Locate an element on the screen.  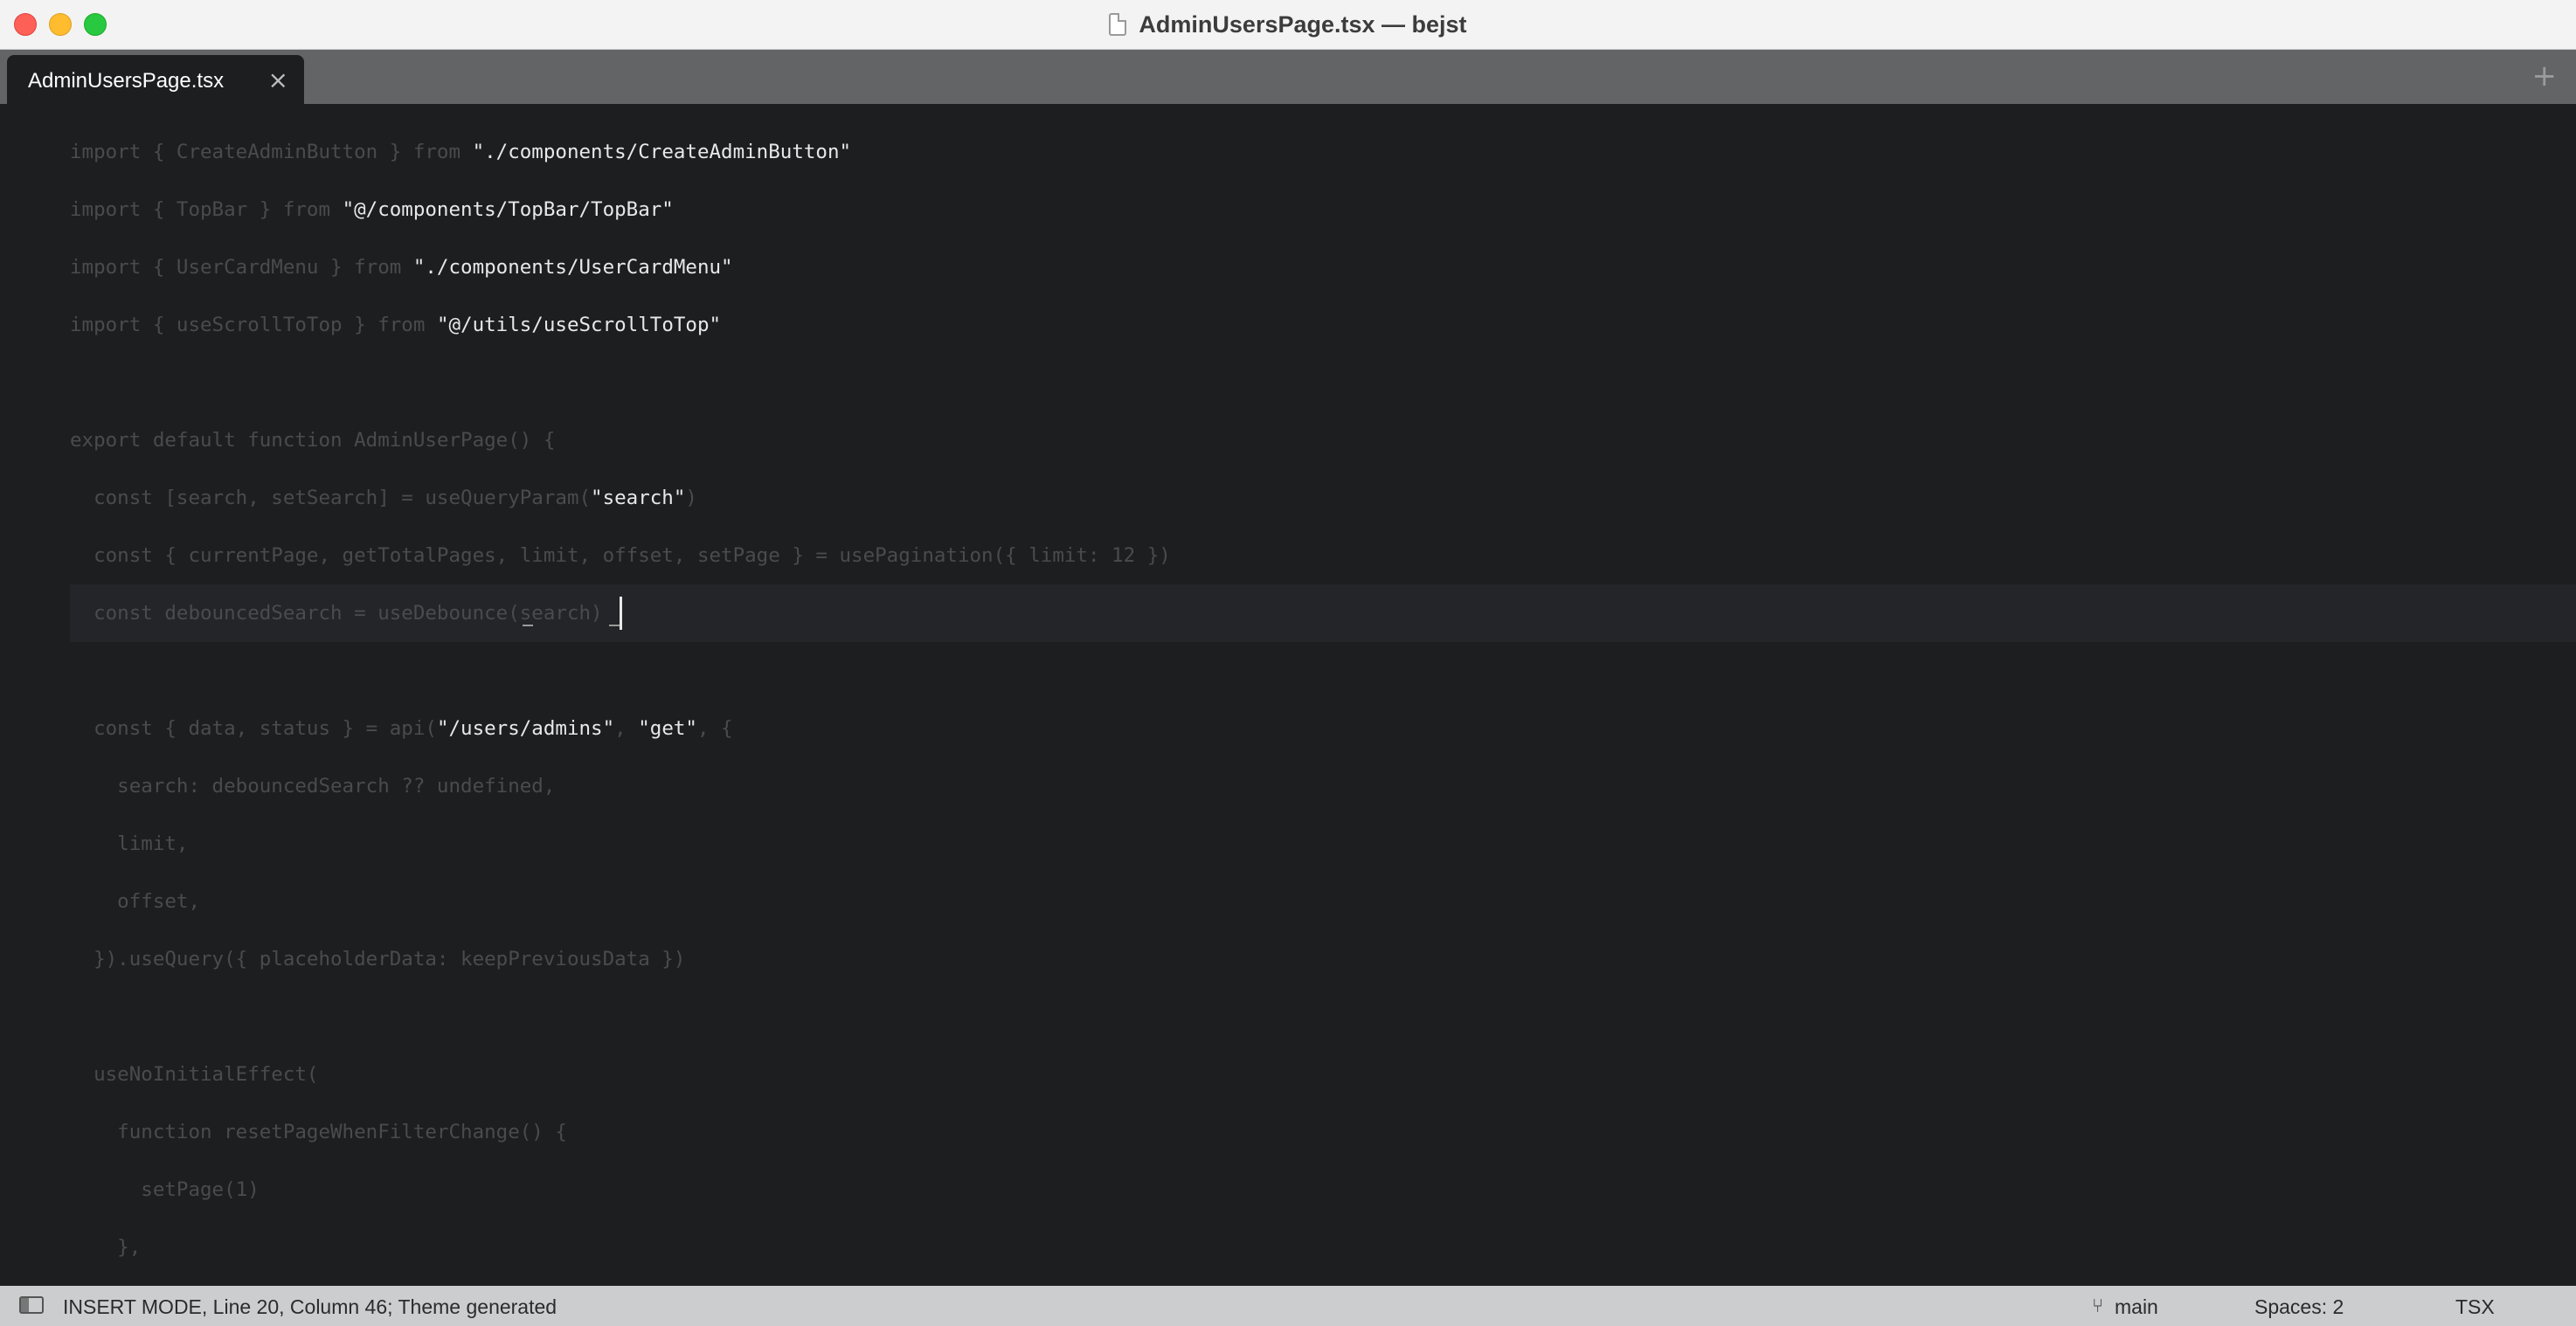
code-token: limit, is located at coordinates (129, 843).